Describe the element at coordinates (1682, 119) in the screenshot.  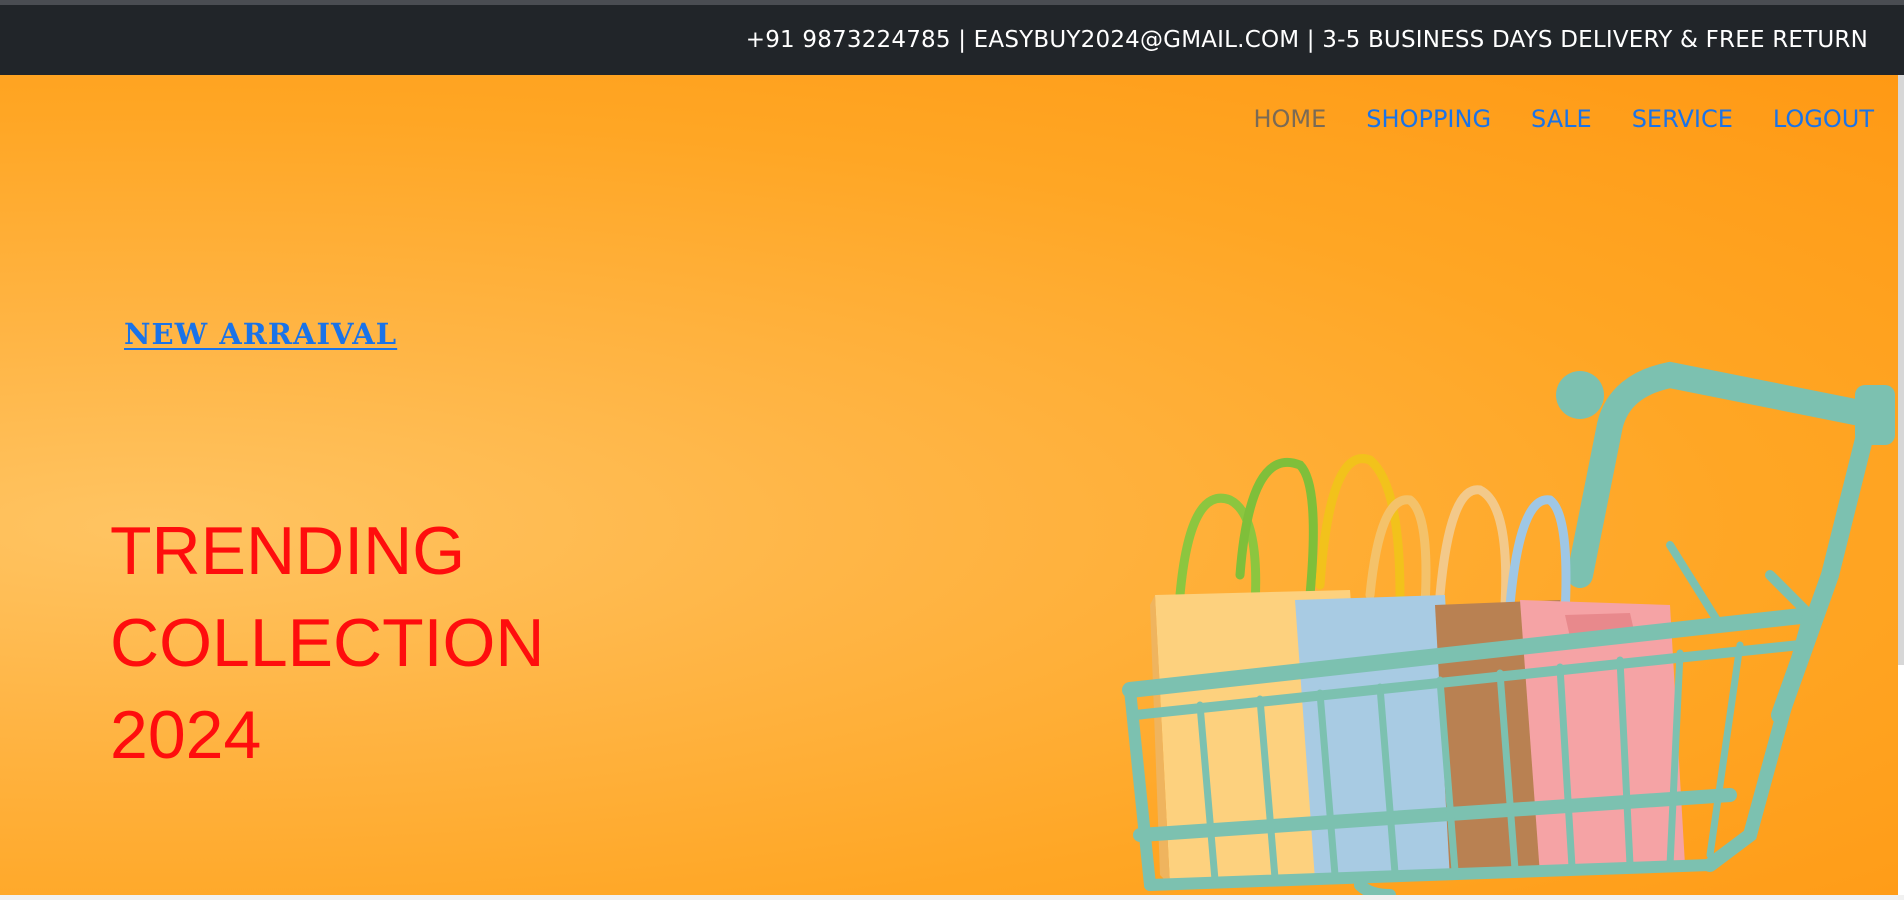
I see `nav-link-service: SERVICE` at that location.